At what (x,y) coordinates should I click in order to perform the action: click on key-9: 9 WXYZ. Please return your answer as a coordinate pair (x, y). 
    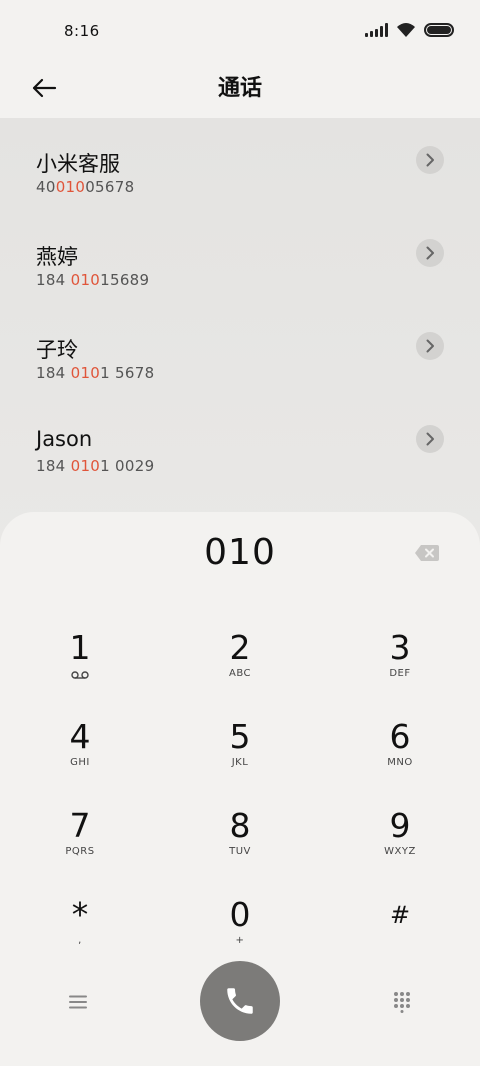
    Looking at the image, I should click on (400, 840).